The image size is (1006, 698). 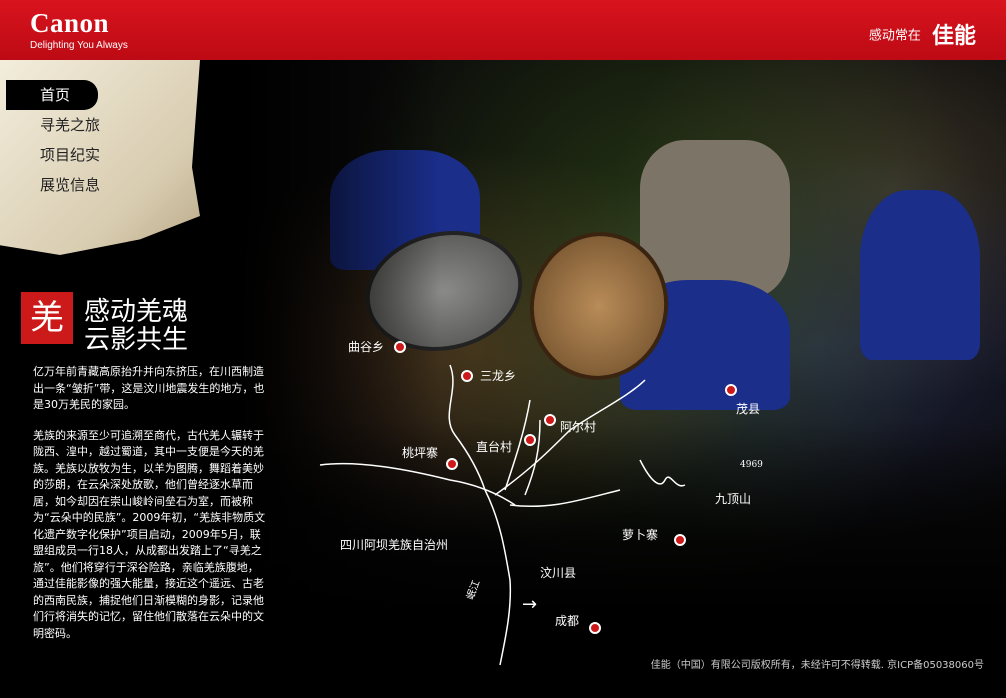 I want to click on slogan-small: 感动常在, so click(x=894, y=36).